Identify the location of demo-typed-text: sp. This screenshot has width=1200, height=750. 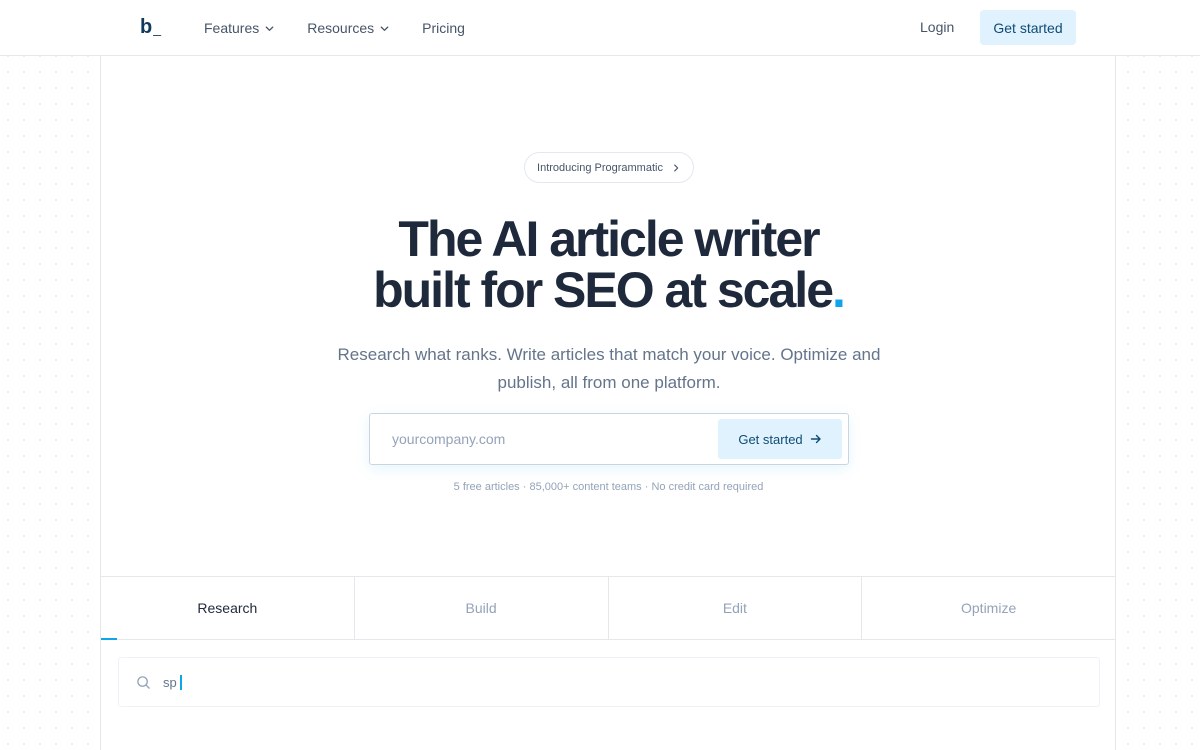
(170, 682).